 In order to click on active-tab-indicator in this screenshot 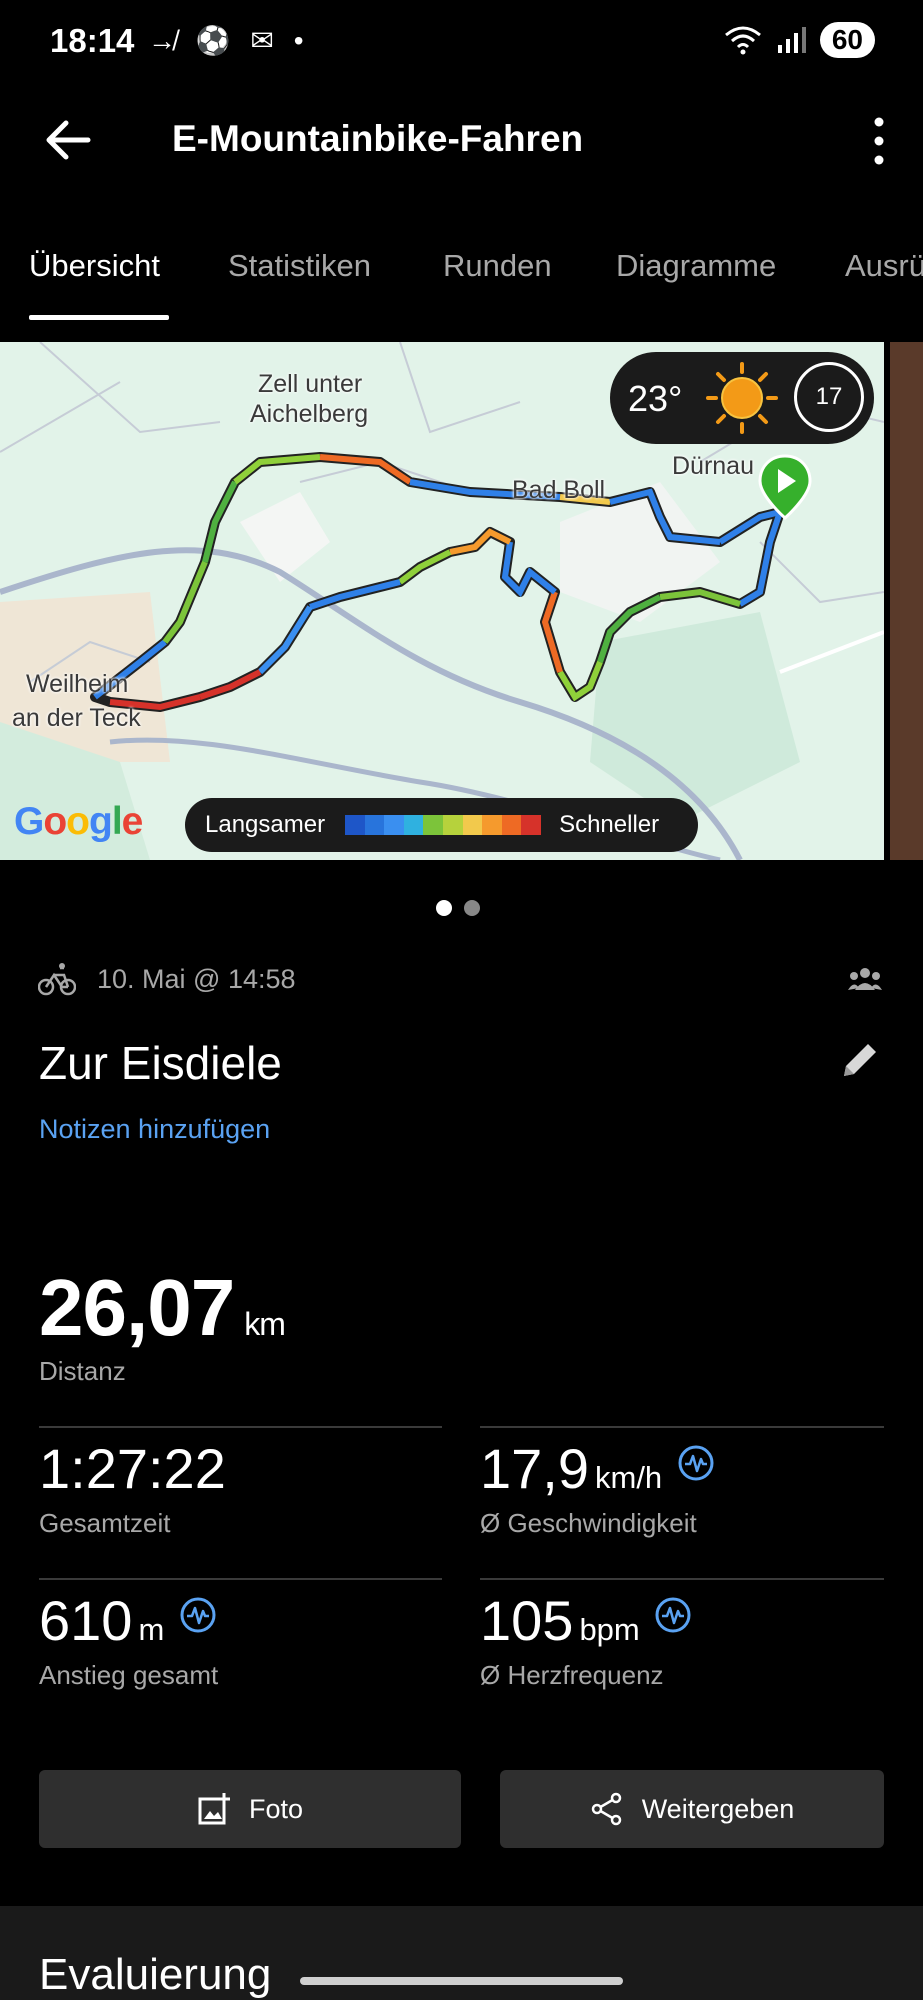, I will do `click(99, 317)`.